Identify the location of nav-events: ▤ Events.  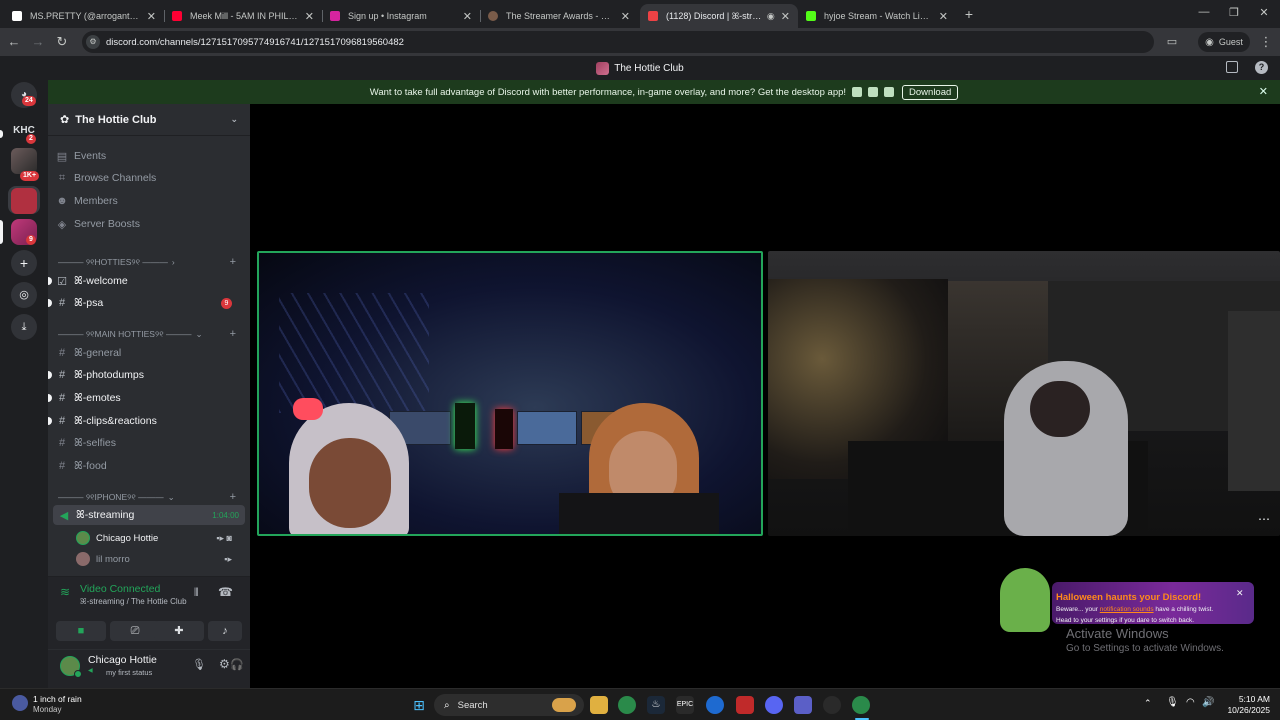
(149, 156).